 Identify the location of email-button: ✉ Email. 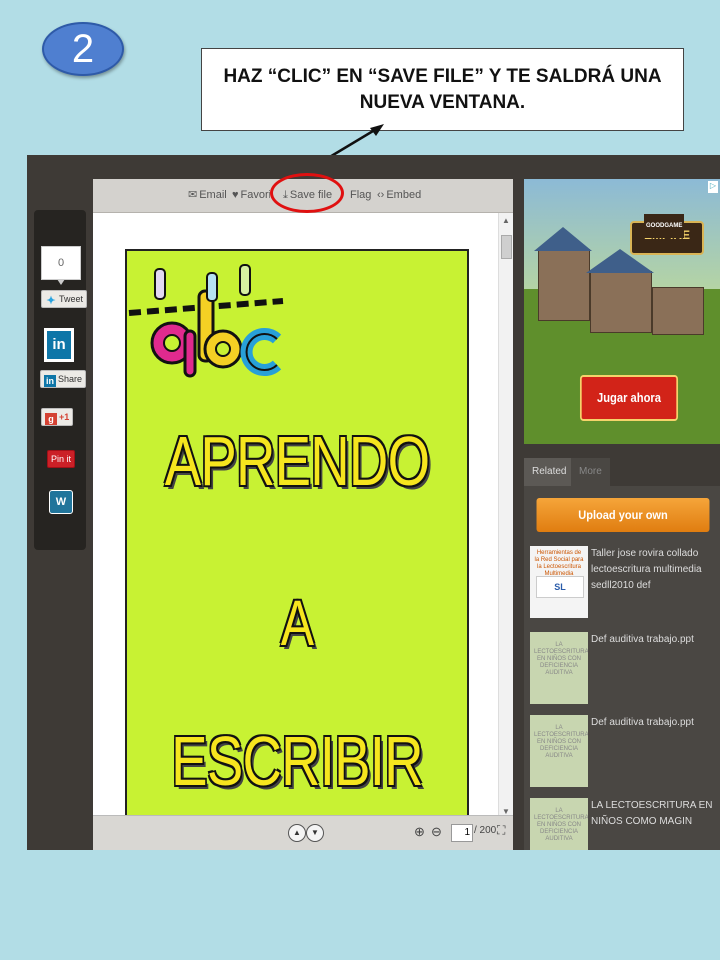
(207, 195).